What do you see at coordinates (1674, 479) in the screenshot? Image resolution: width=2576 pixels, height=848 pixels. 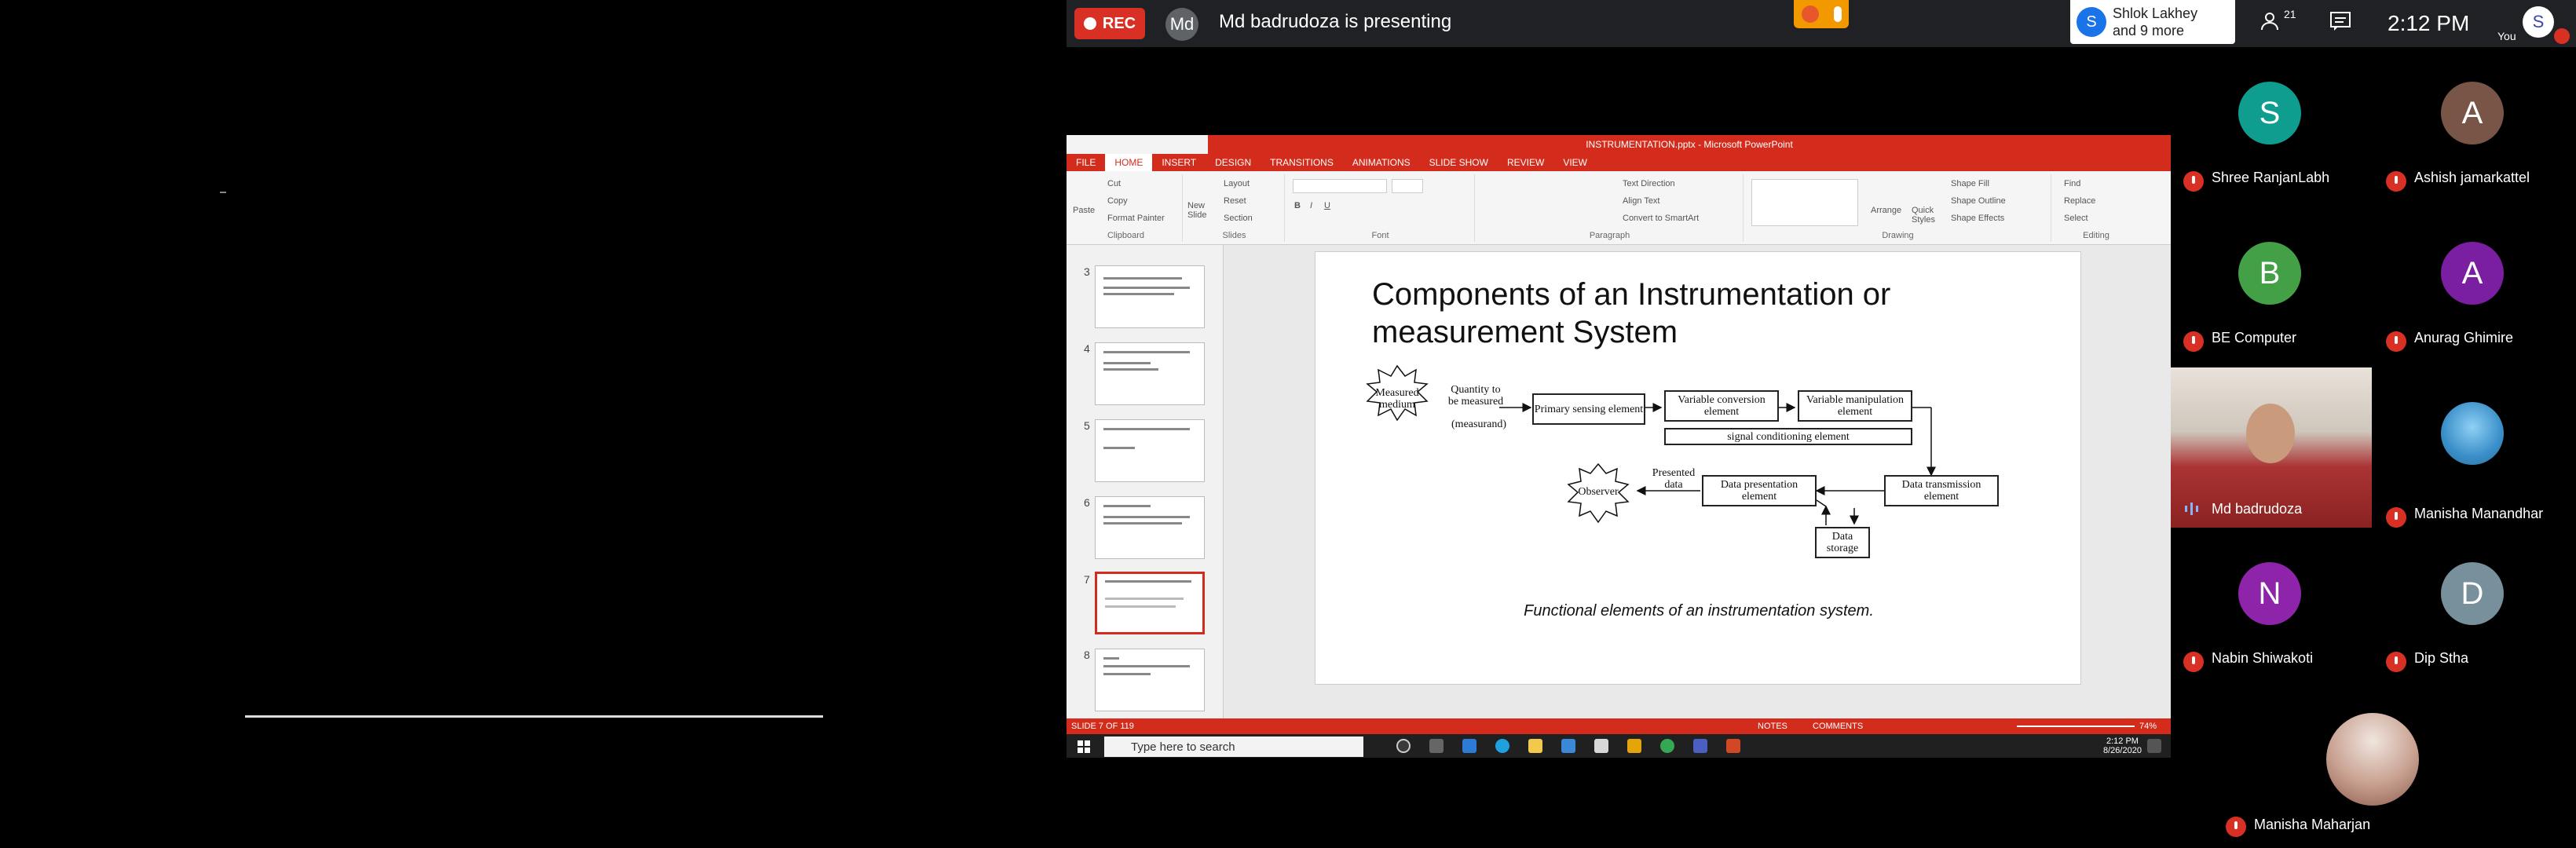 I see `presented-data-label: Presented data` at bounding box center [1674, 479].